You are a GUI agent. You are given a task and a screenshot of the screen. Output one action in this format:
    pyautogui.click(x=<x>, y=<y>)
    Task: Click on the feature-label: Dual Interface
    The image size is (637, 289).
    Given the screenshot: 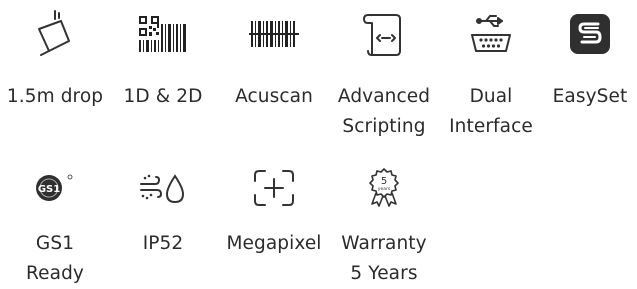 What is the action you would take?
    pyautogui.click(x=491, y=111)
    